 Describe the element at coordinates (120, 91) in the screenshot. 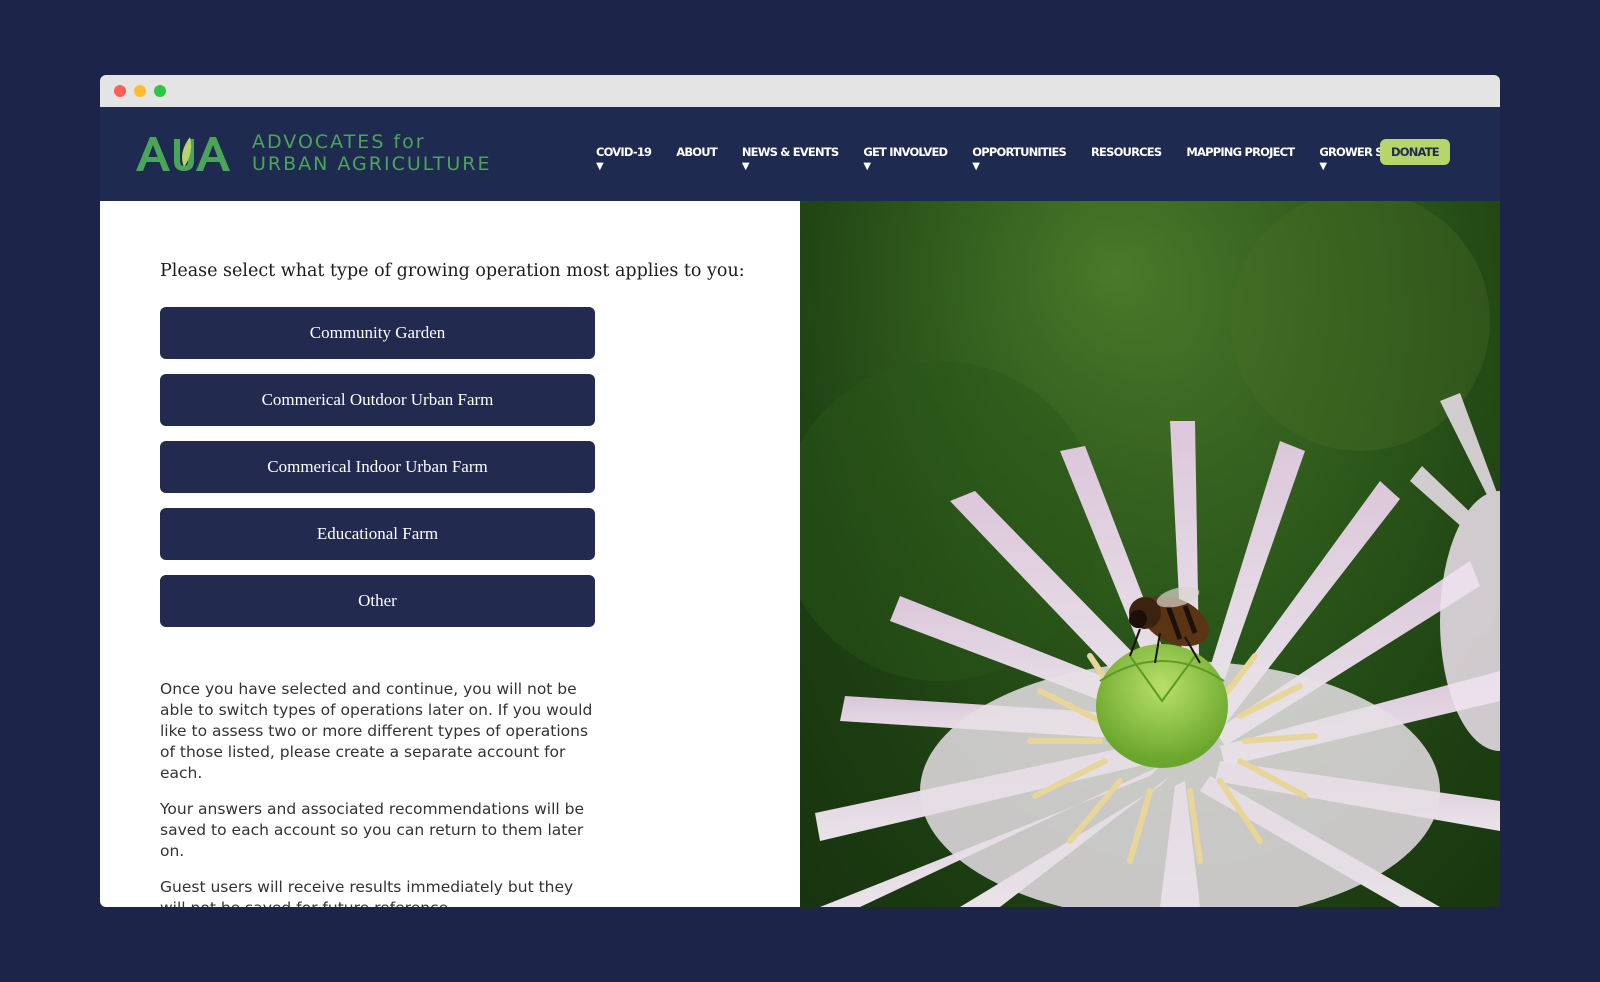

I see `close-window-button` at that location.